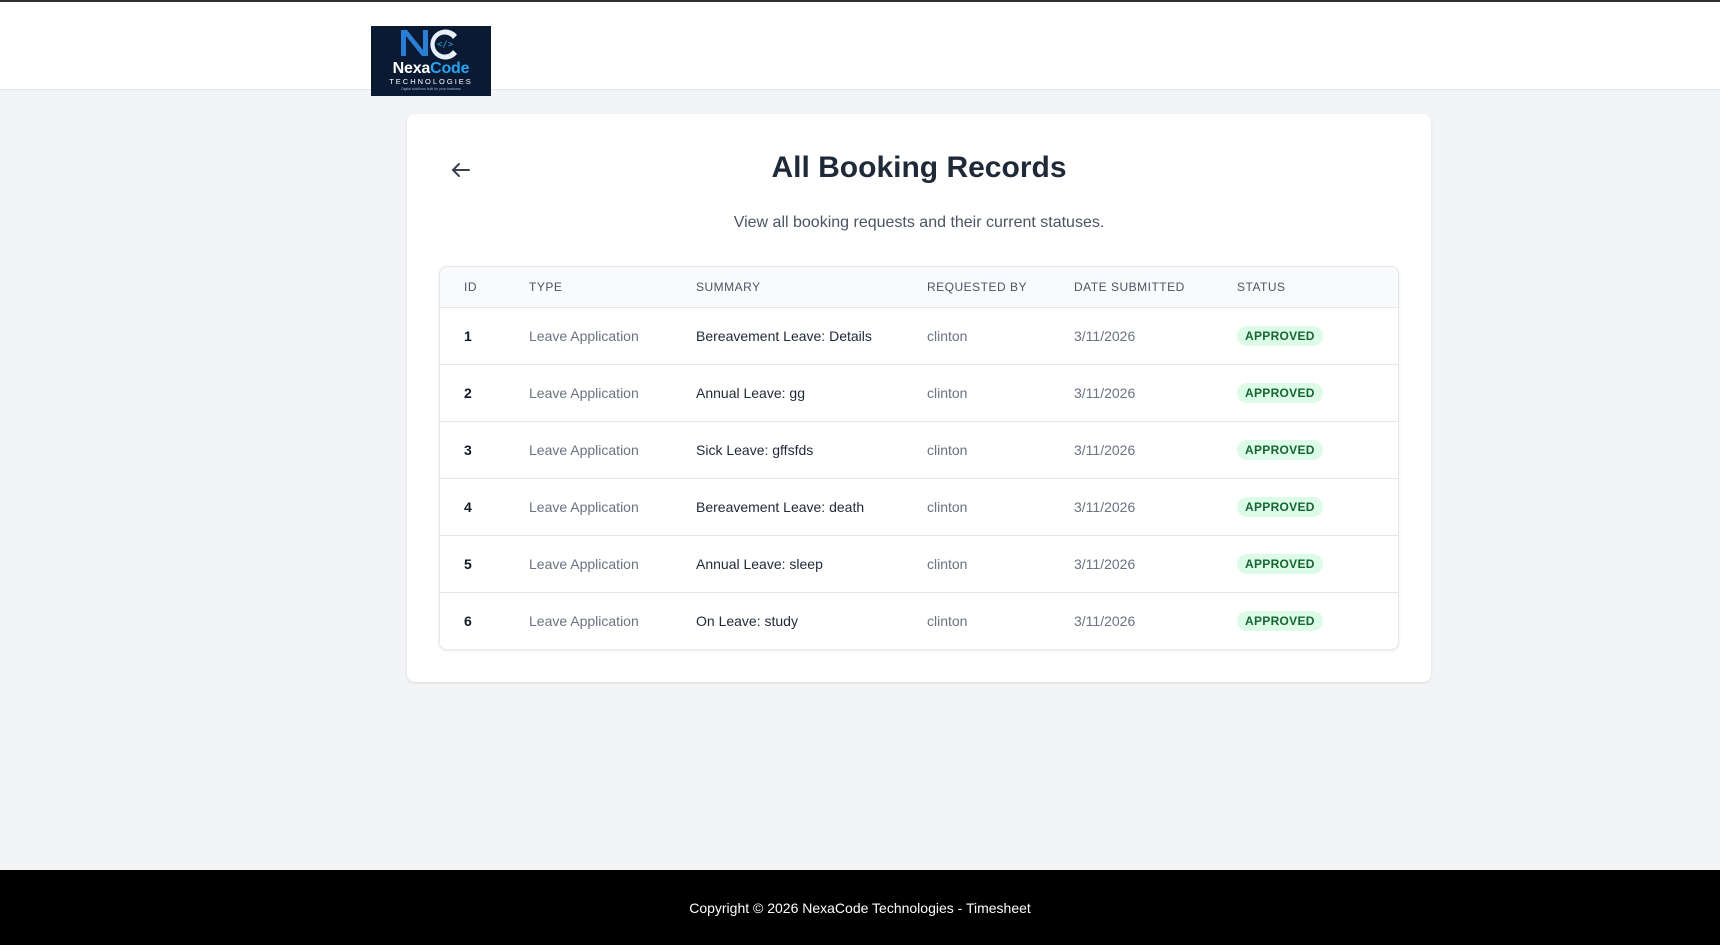 This screenshot has width=1720, height=945. I want to click on cell-id: 3, so click(468, 449).